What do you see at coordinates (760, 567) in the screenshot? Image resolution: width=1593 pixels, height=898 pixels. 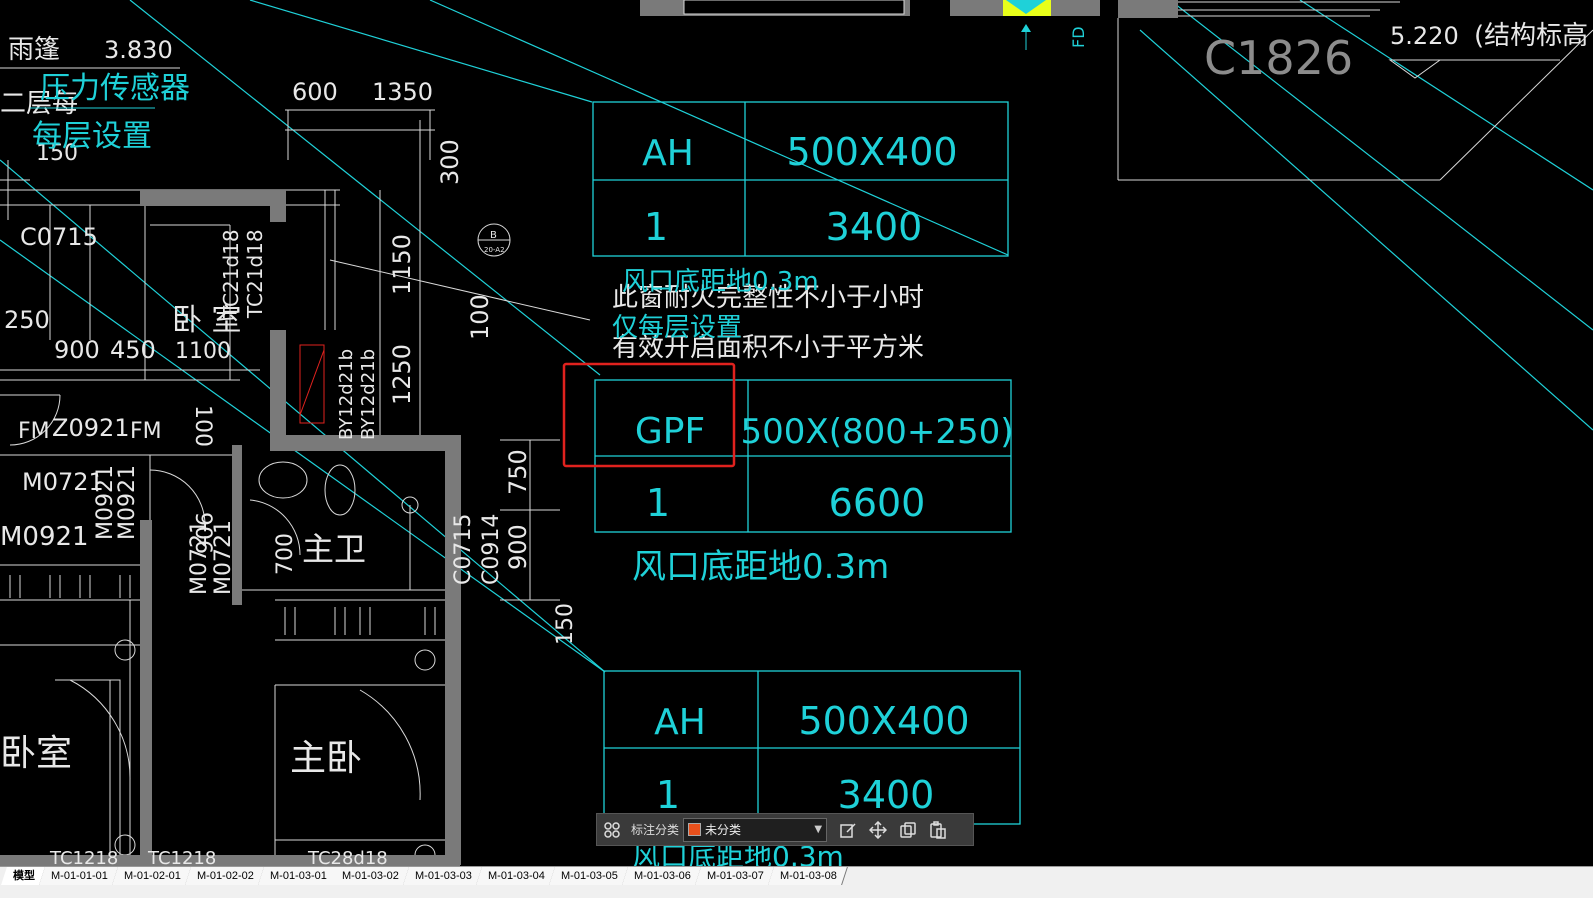 I see `outlet-note-b: 风口底距地0.3m` at bounding box center [760, 567].